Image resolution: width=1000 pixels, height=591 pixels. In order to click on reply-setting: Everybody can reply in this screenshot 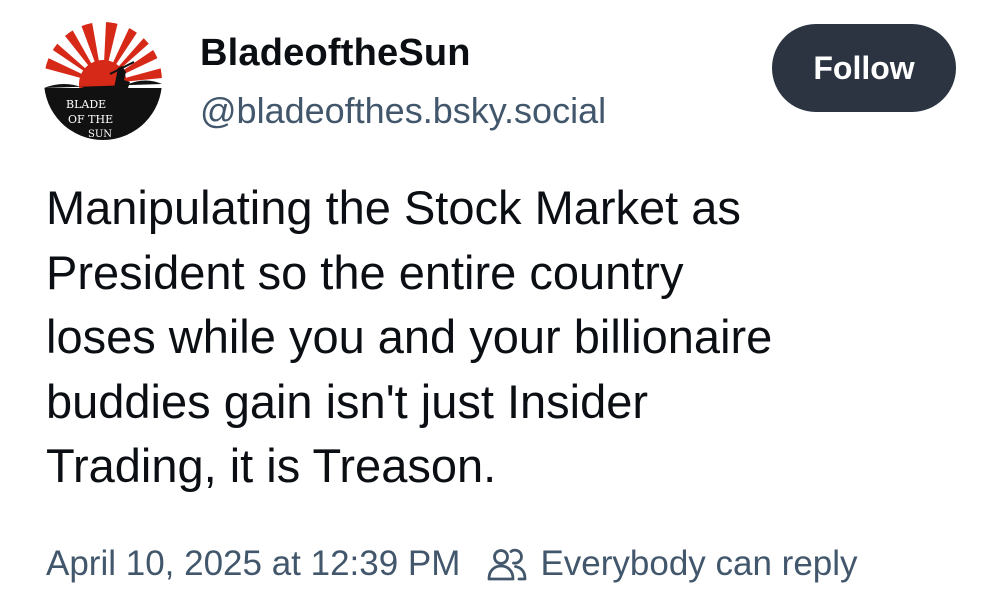, I will do `click(672, 564)`.